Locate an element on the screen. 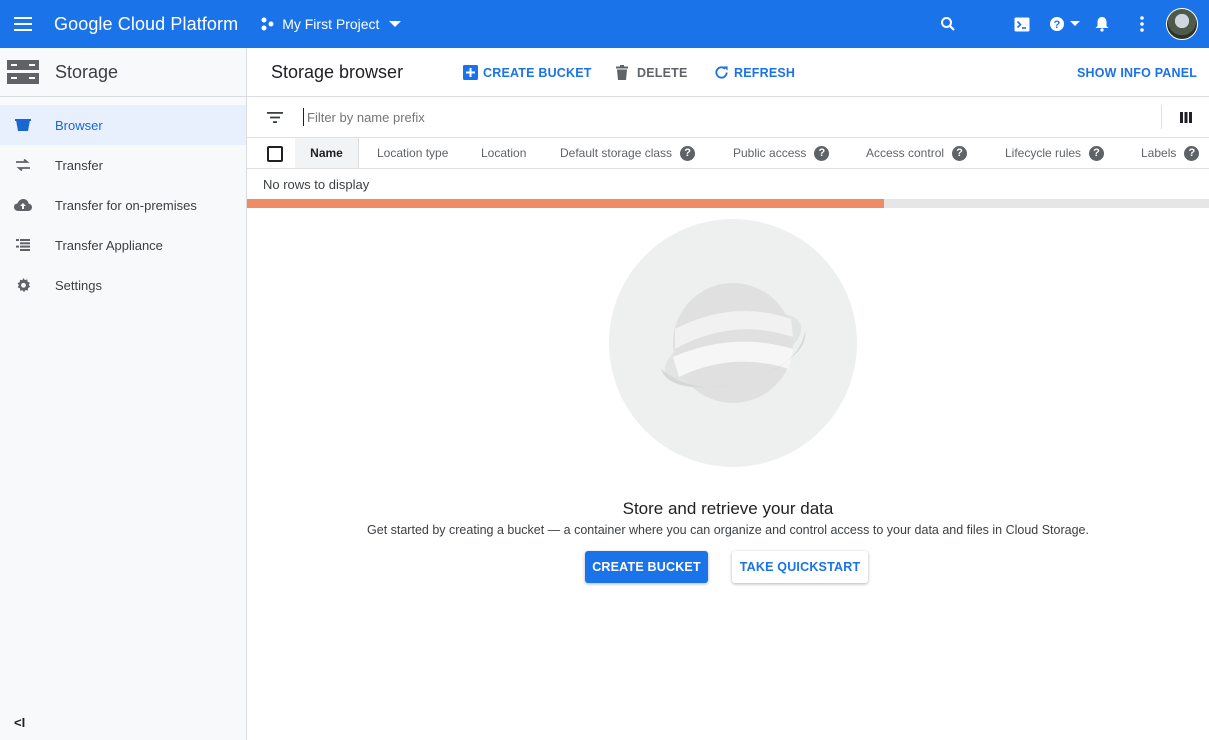  list-icon is located at coordinates (23, 245).